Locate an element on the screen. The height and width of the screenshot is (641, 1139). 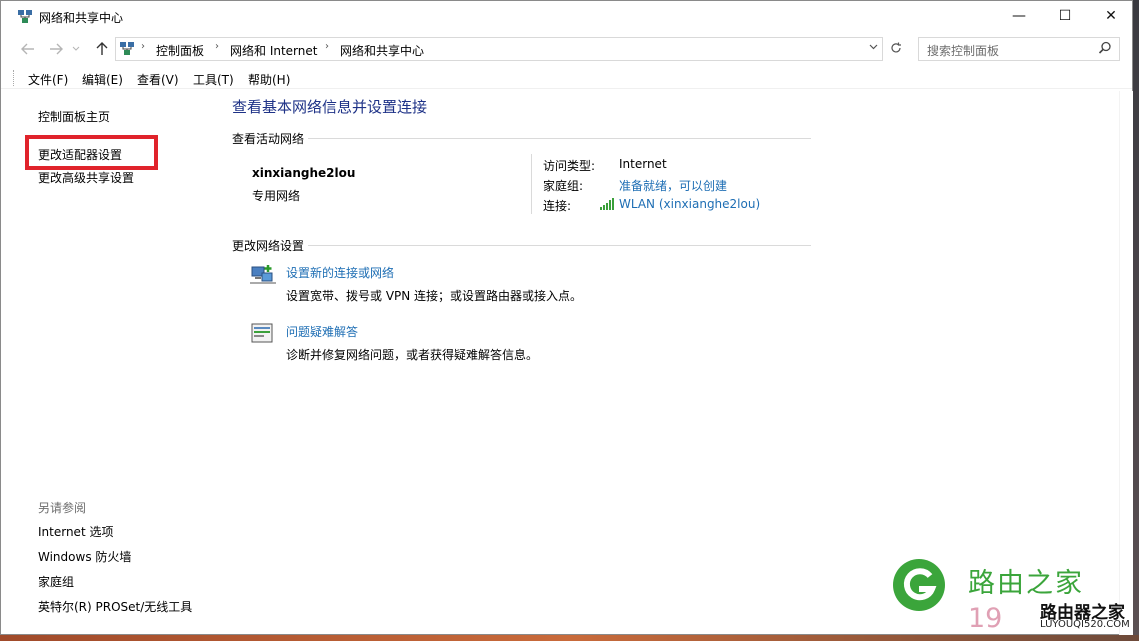
access-type-label: 访问类型: is located at coordinates (569, 166).